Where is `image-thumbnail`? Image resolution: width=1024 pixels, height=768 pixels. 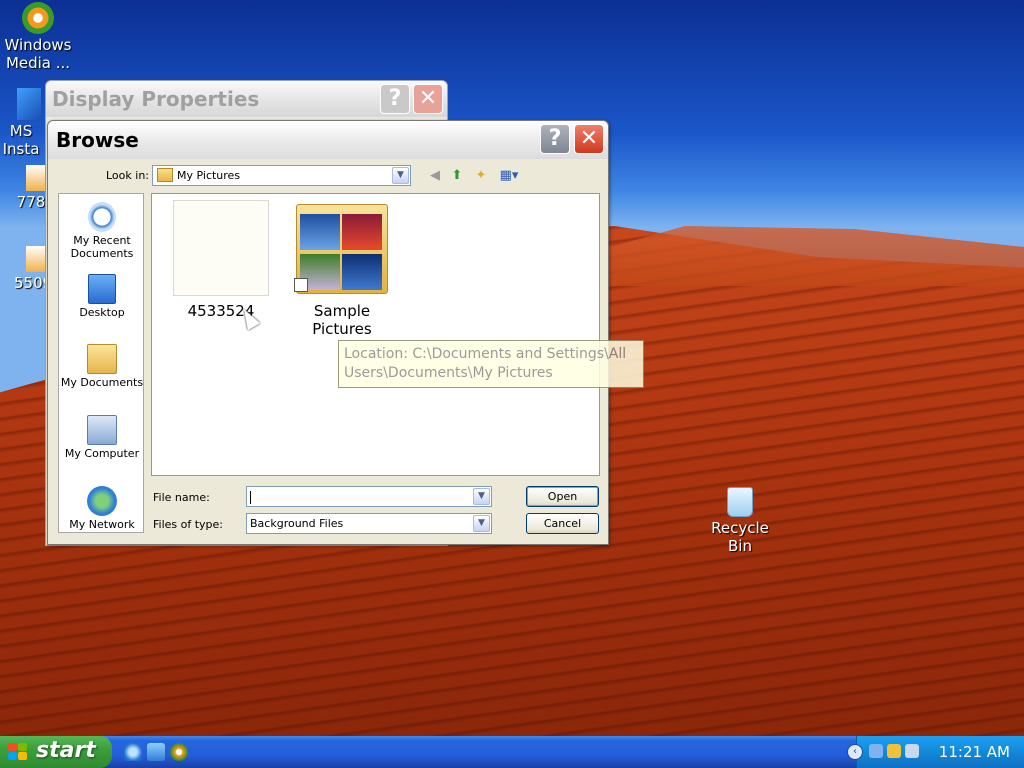 image-thumbnail is located at coordinates (221, 248).